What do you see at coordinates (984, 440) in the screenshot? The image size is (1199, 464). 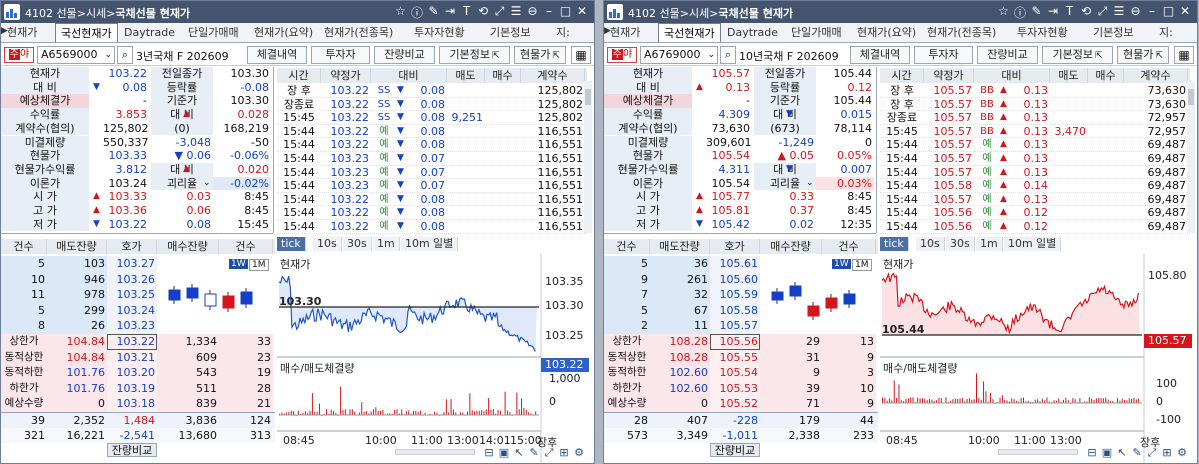 I see `time-axis-label: 10:00` at bounding box center [984, 440].